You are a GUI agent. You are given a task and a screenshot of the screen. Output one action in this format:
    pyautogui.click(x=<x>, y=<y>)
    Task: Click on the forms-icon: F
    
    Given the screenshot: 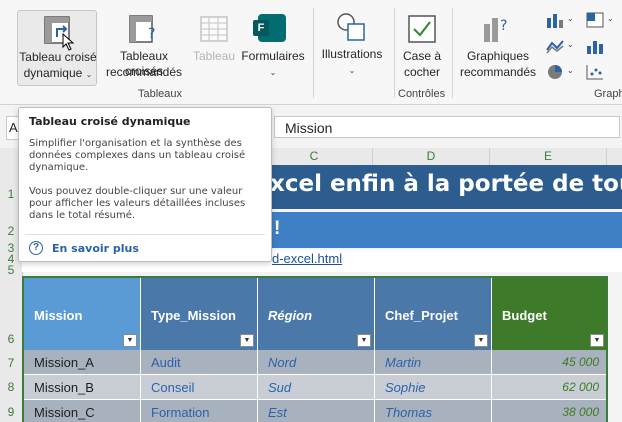 What is the action you would take?
    pyautogui.click(x=269, y=28)
    